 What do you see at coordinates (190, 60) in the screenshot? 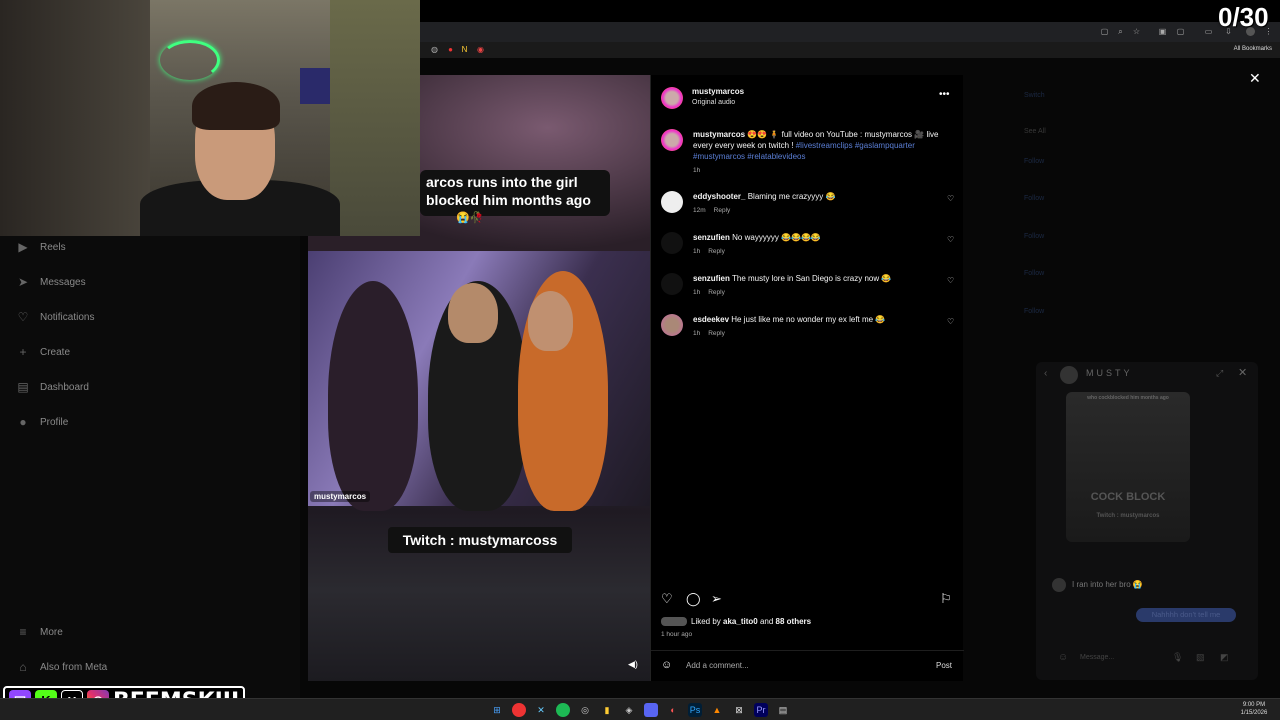
I see `neon-light` at bounding box center [190, 60].